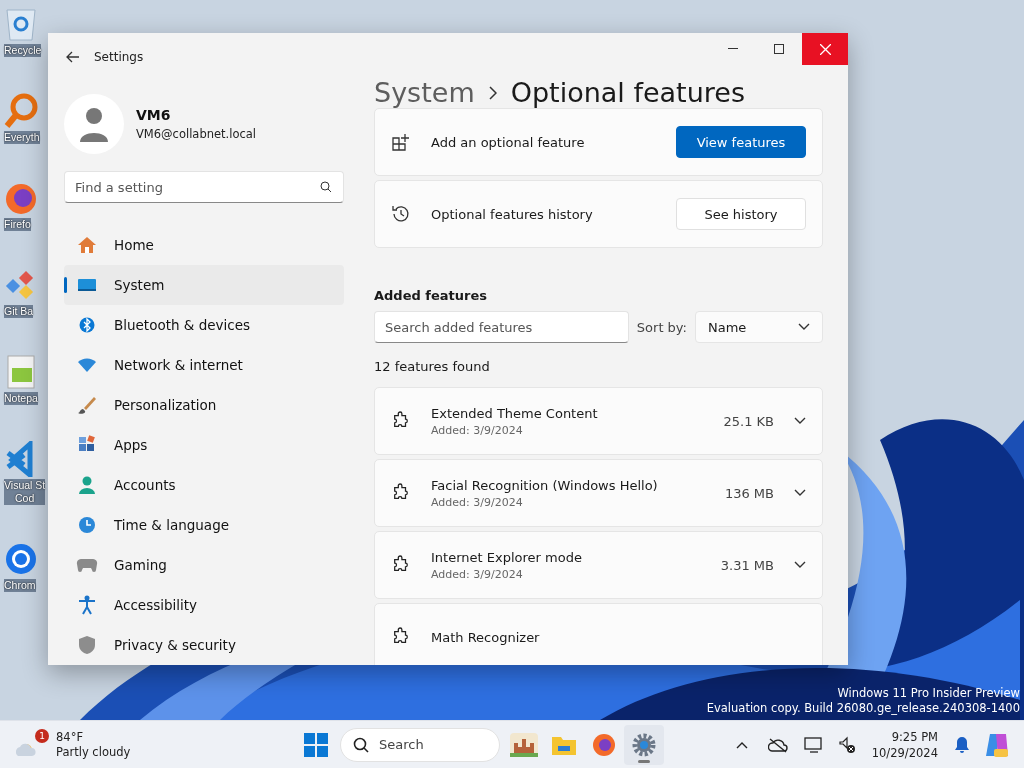  Describe the element at coordinates (759, 327) in the screenshot. I see `sort-dropdown: Name` at that location.